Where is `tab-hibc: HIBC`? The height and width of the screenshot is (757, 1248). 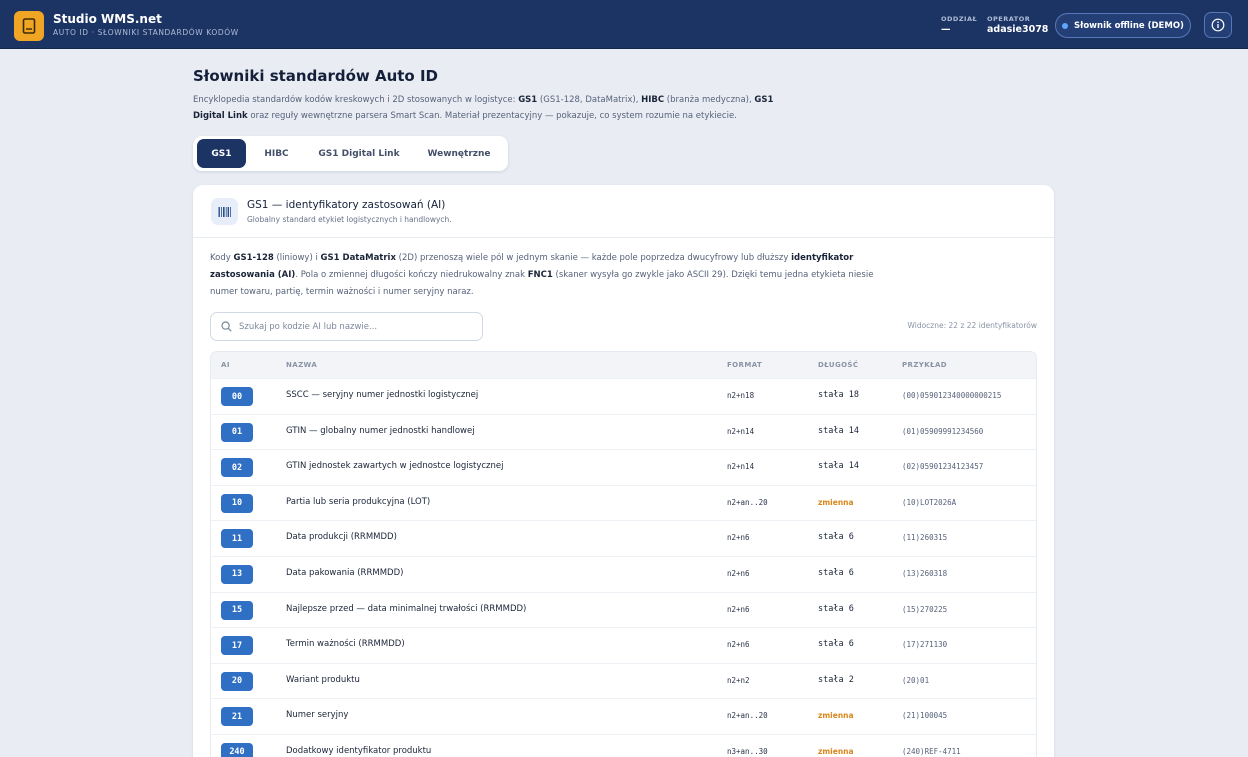 tab-hibc: HIBC is located at coordinates (276, 153).